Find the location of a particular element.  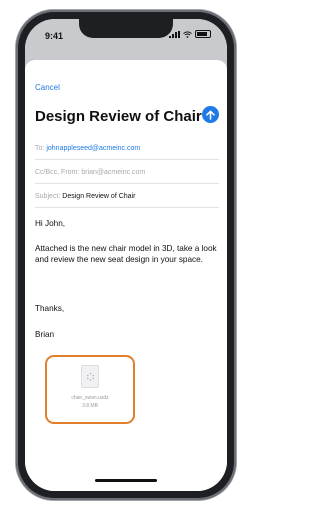

compose-title: Design Review of Chair is located at coordinates (118, 116).